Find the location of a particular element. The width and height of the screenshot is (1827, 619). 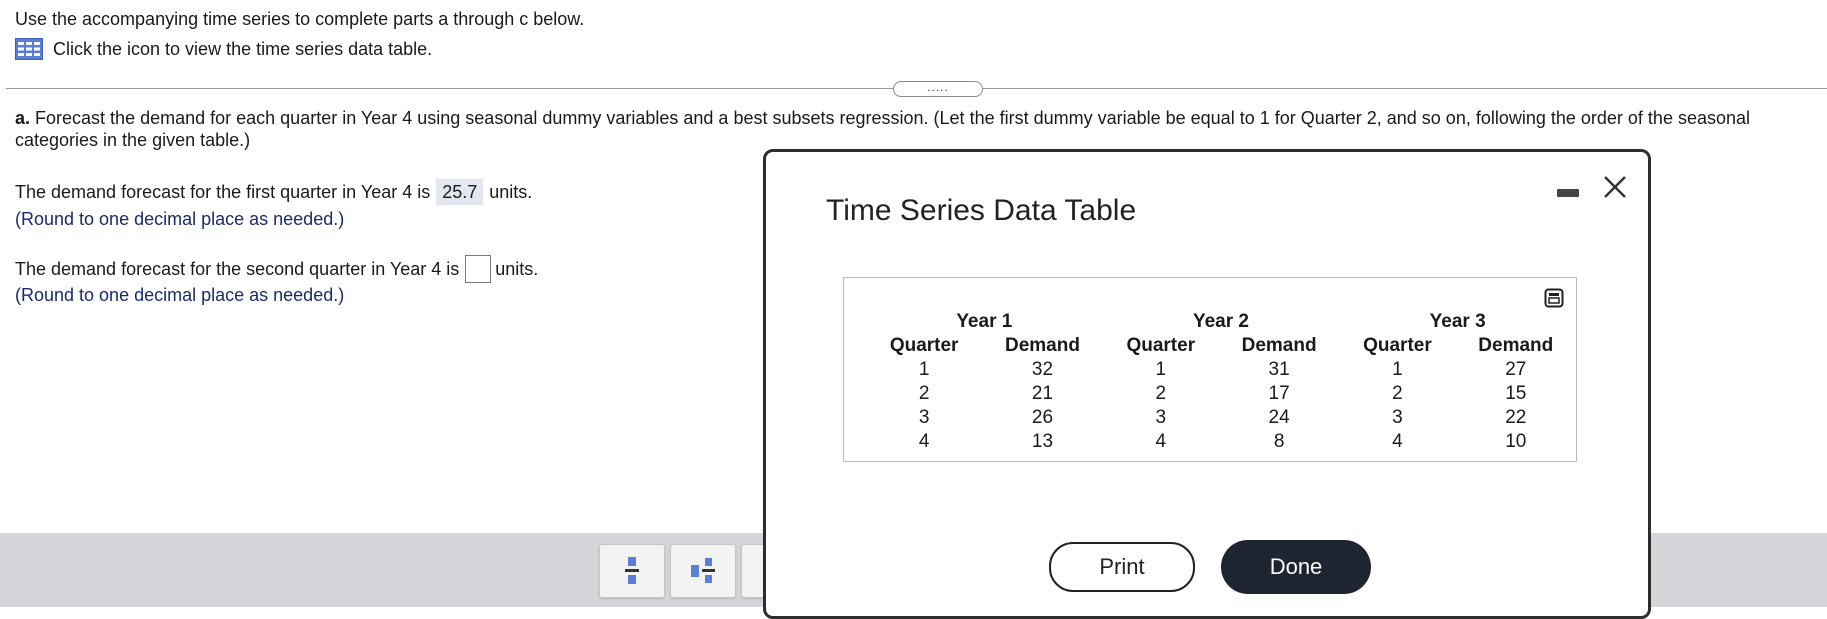

part-a-label: a. is located at coordinates (23, 118).